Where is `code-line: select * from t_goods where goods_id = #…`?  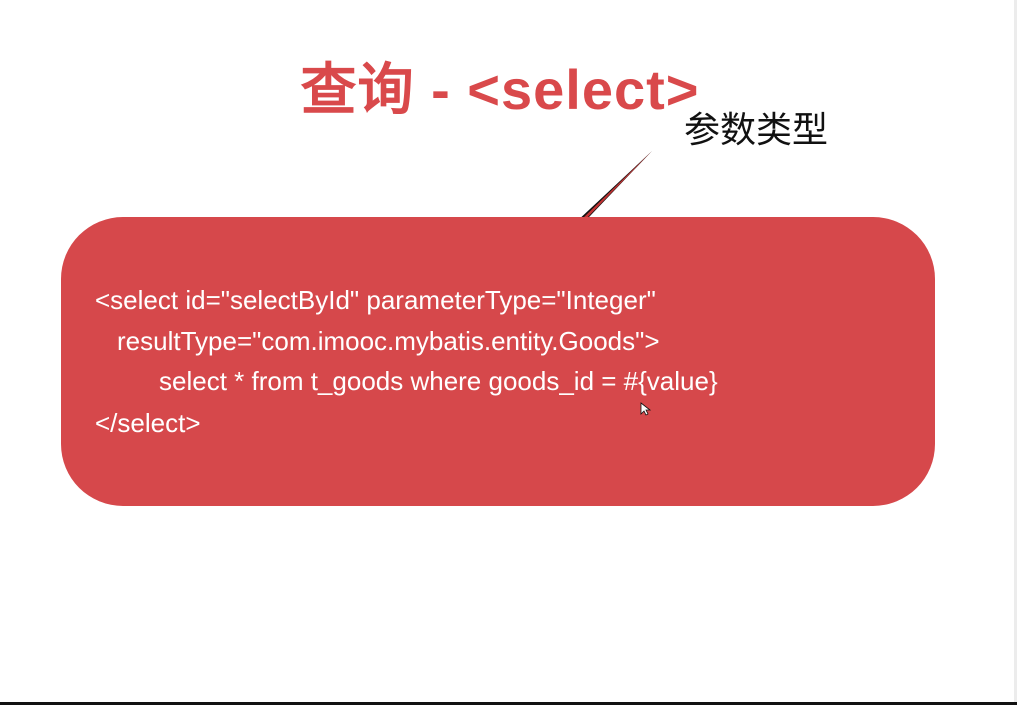
code-line: select * from t_goods where goods_id = #… is located at coordinates (438, 381).